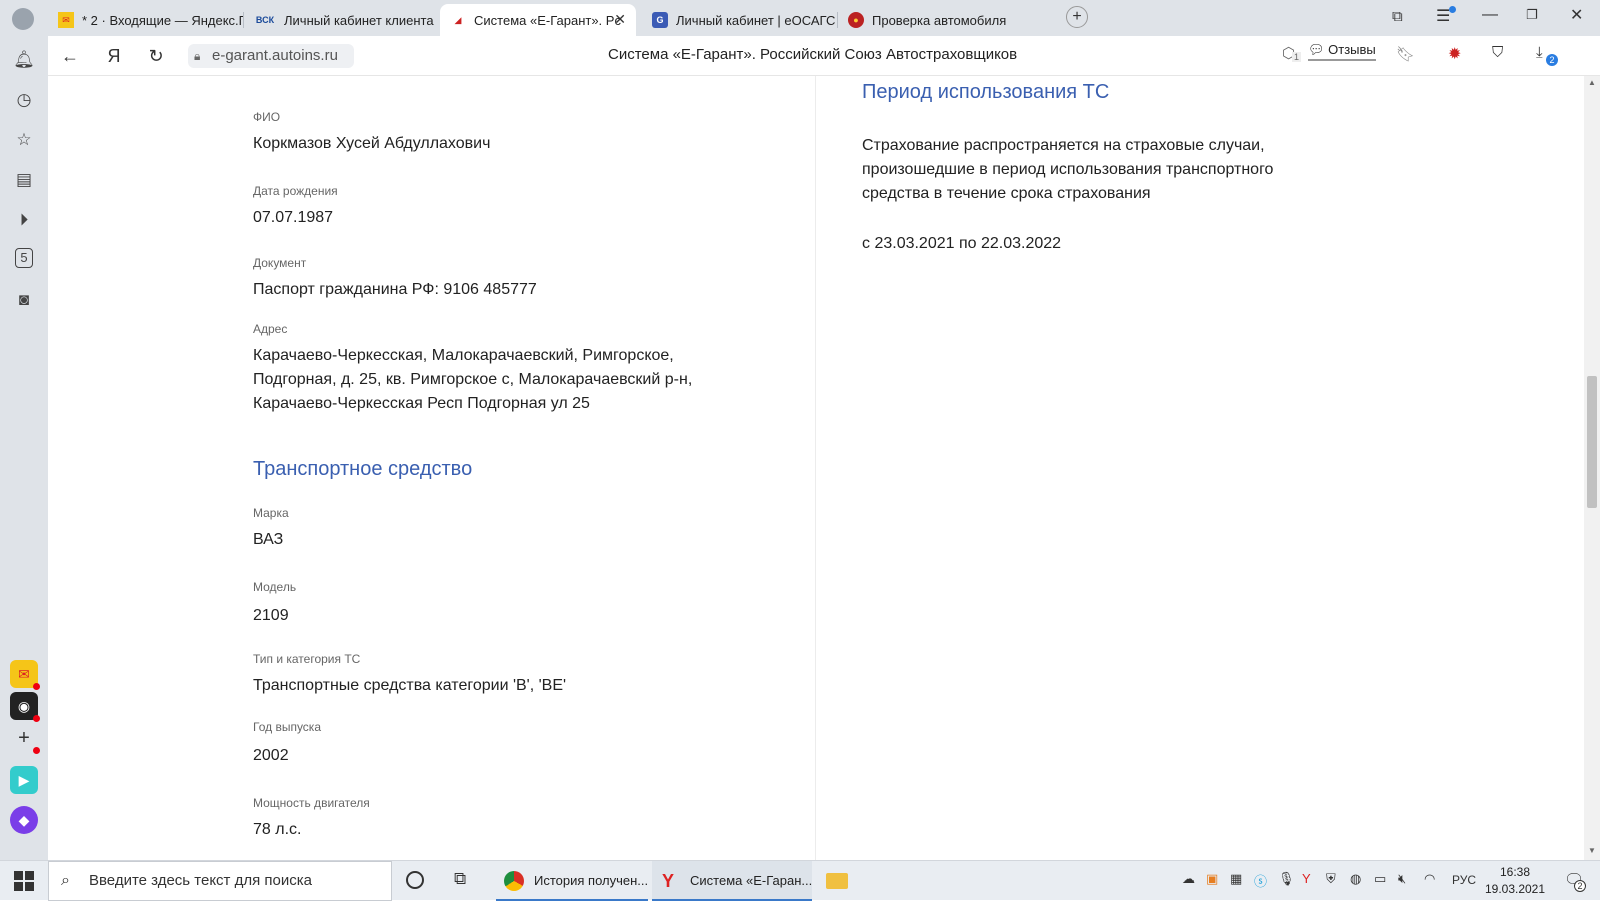 This screenshot has height=901, width=1600. What do you see at coordinates (668, 881) in the screenshot?
I see `yandex-browser-icon: Y` at bounding box center [668, 881].